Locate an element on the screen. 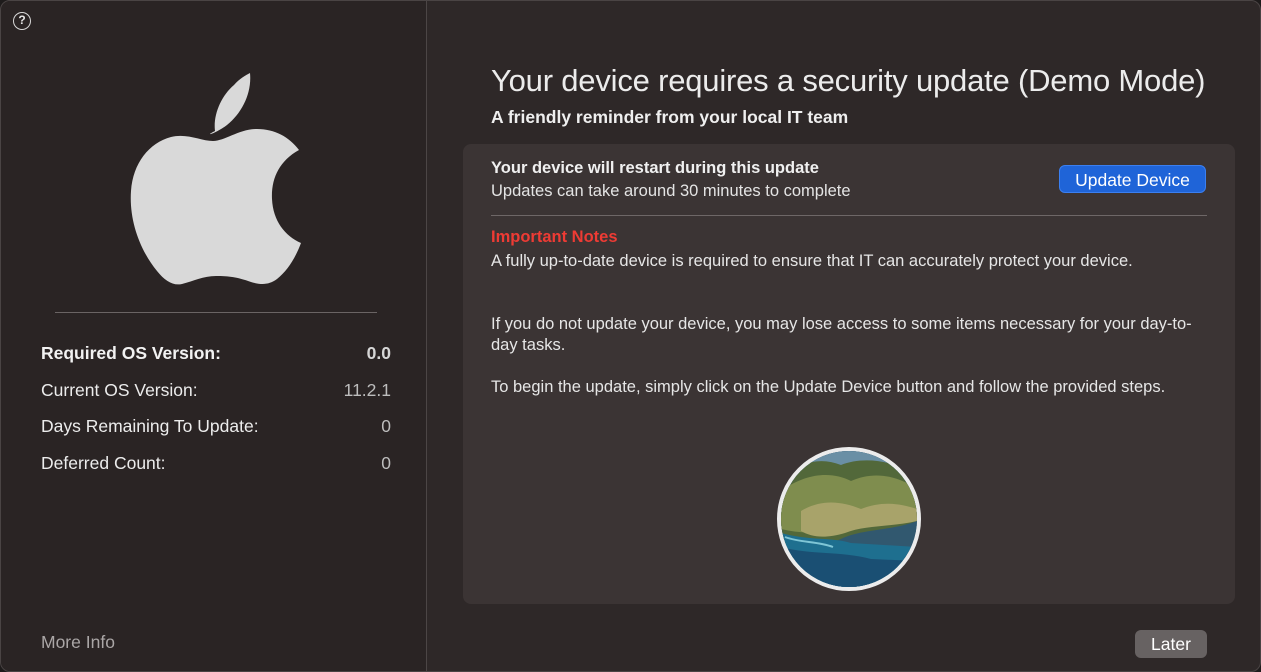 The width and height of the screenshot is (1261, 672). panel-divider is located at coordinates (849, 215).